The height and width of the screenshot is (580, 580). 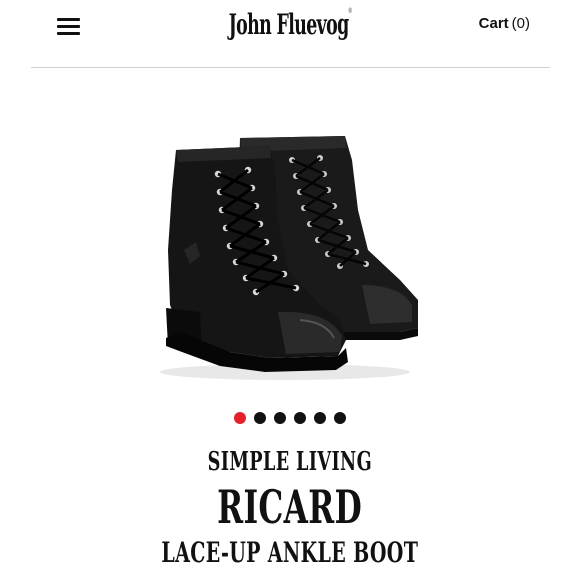 I want to click on logo-wordmark: John Fluevog, so click(x=289, y=24).